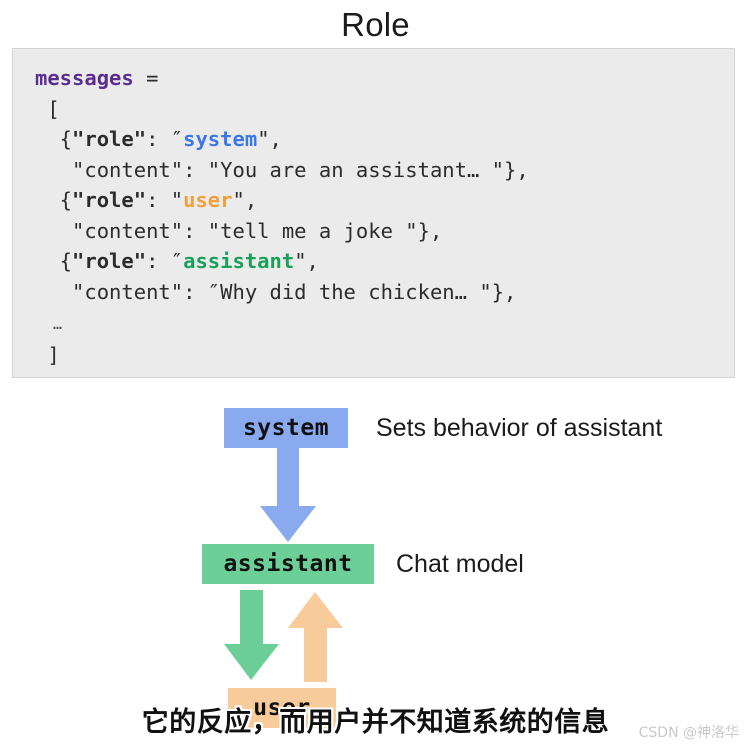 This screenshot has height=750, width=751. I want to click on code-token-plain: "content": "You are an assistant… "},, so click(282, 169).